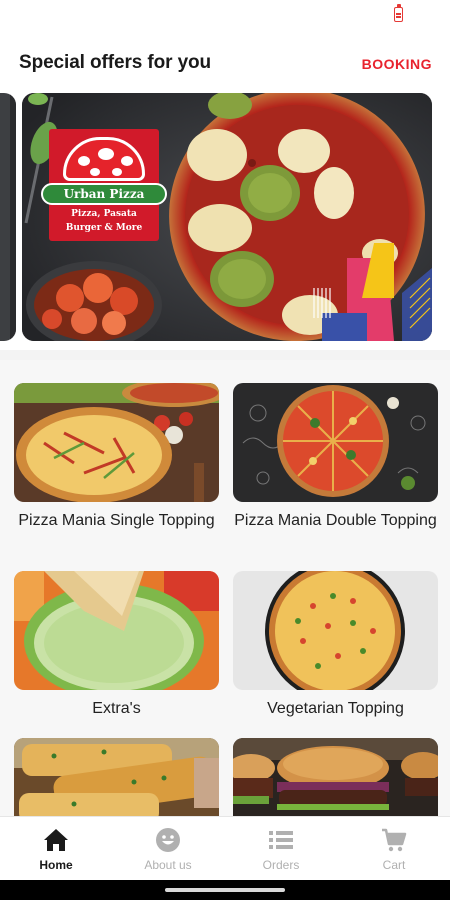 This screenshot has width=450, height=900. What do you see at coordinates (335, 520) in the screenshot?
I see `category-label: Pizza Mania Double Topping` at bounding box center [335, 520].